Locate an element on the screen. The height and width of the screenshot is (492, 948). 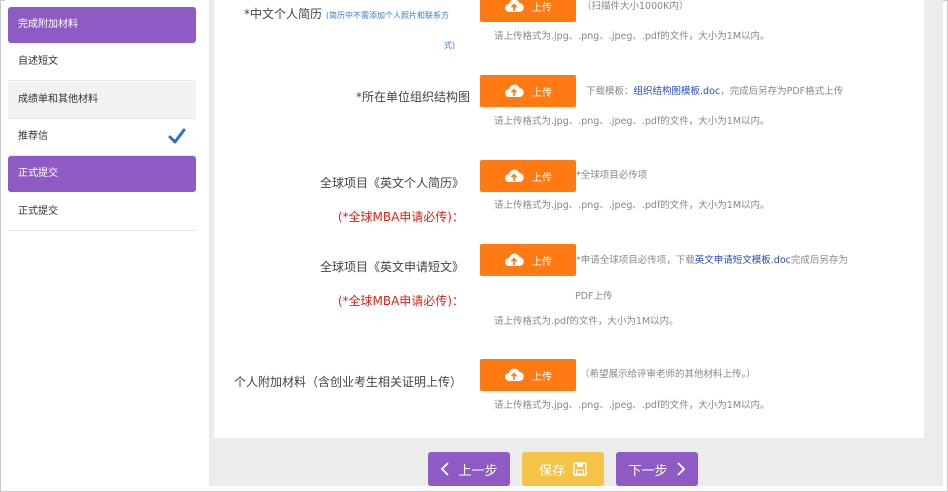
org-chart-format-note: 请上传格式为.jpg、.png、.jpeg、.pdf的文件，大小为1M以内。 is located at coordinates (632, 121).